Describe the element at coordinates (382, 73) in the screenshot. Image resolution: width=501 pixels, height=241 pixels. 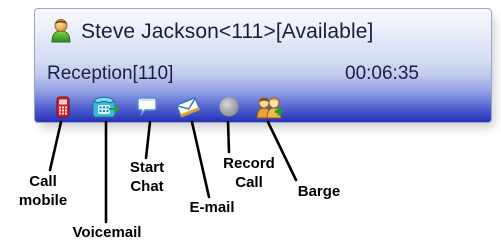
I see `call-timer: 00:06:35` at that location.